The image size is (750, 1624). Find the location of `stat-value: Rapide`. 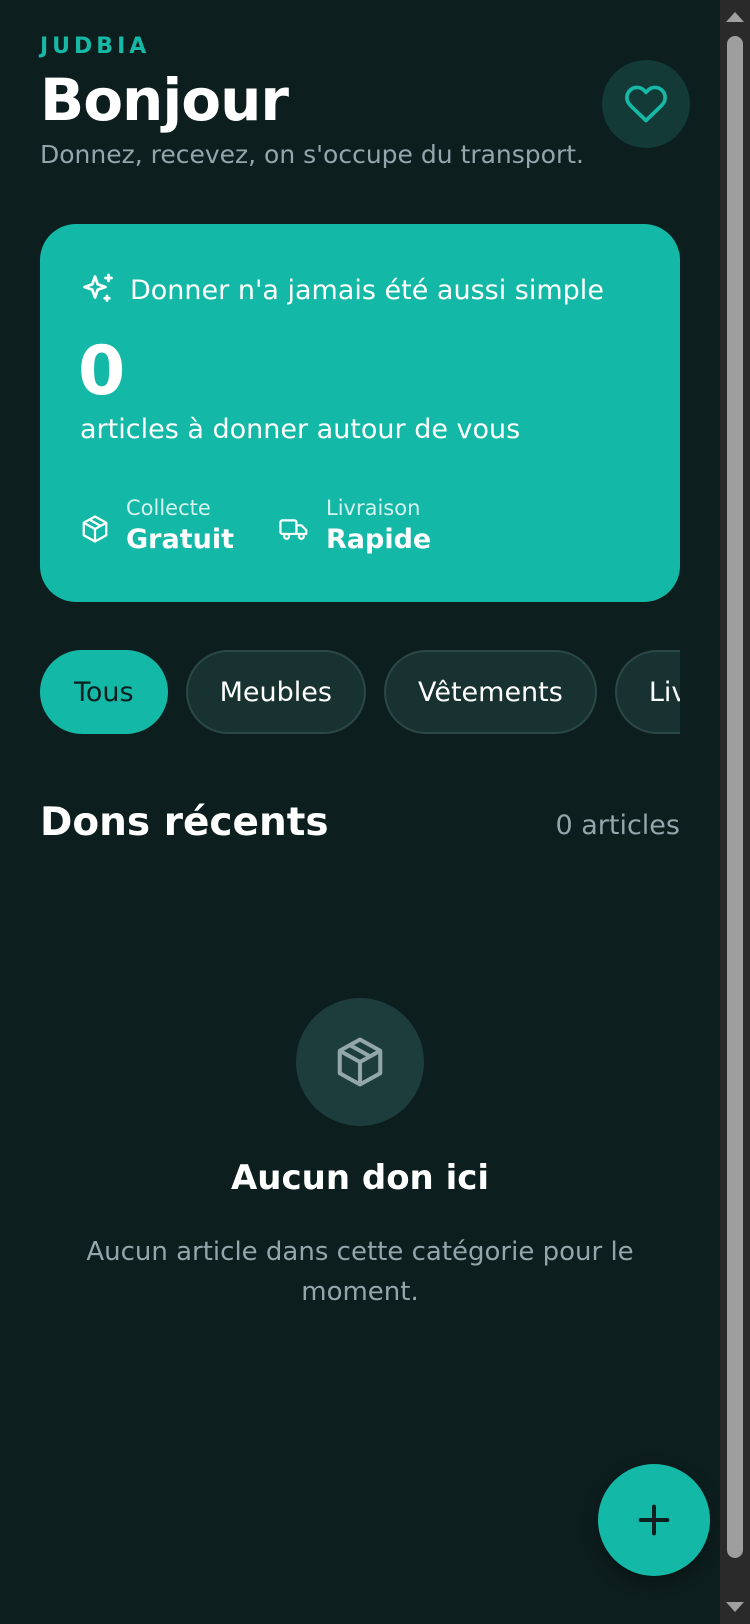

stat-value: Rapide is located at coordinates (379, 539).